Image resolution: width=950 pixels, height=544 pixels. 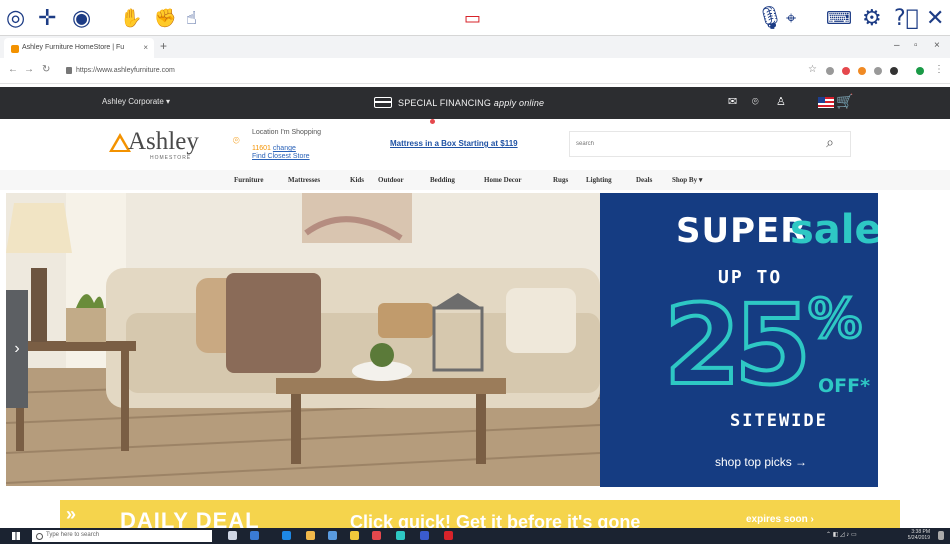 I want to click on page-gutter, so click(x=914, y=340).